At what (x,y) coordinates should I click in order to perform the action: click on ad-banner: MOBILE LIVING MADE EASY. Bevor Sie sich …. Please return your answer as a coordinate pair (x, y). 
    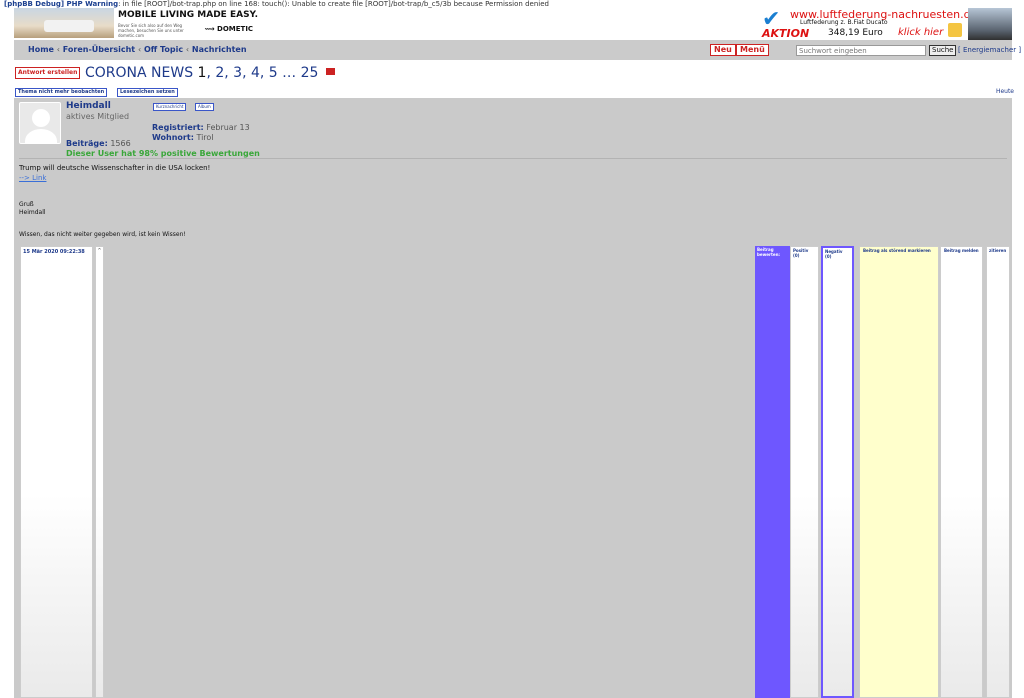
    Looking at the image, I should click on (513, 24).